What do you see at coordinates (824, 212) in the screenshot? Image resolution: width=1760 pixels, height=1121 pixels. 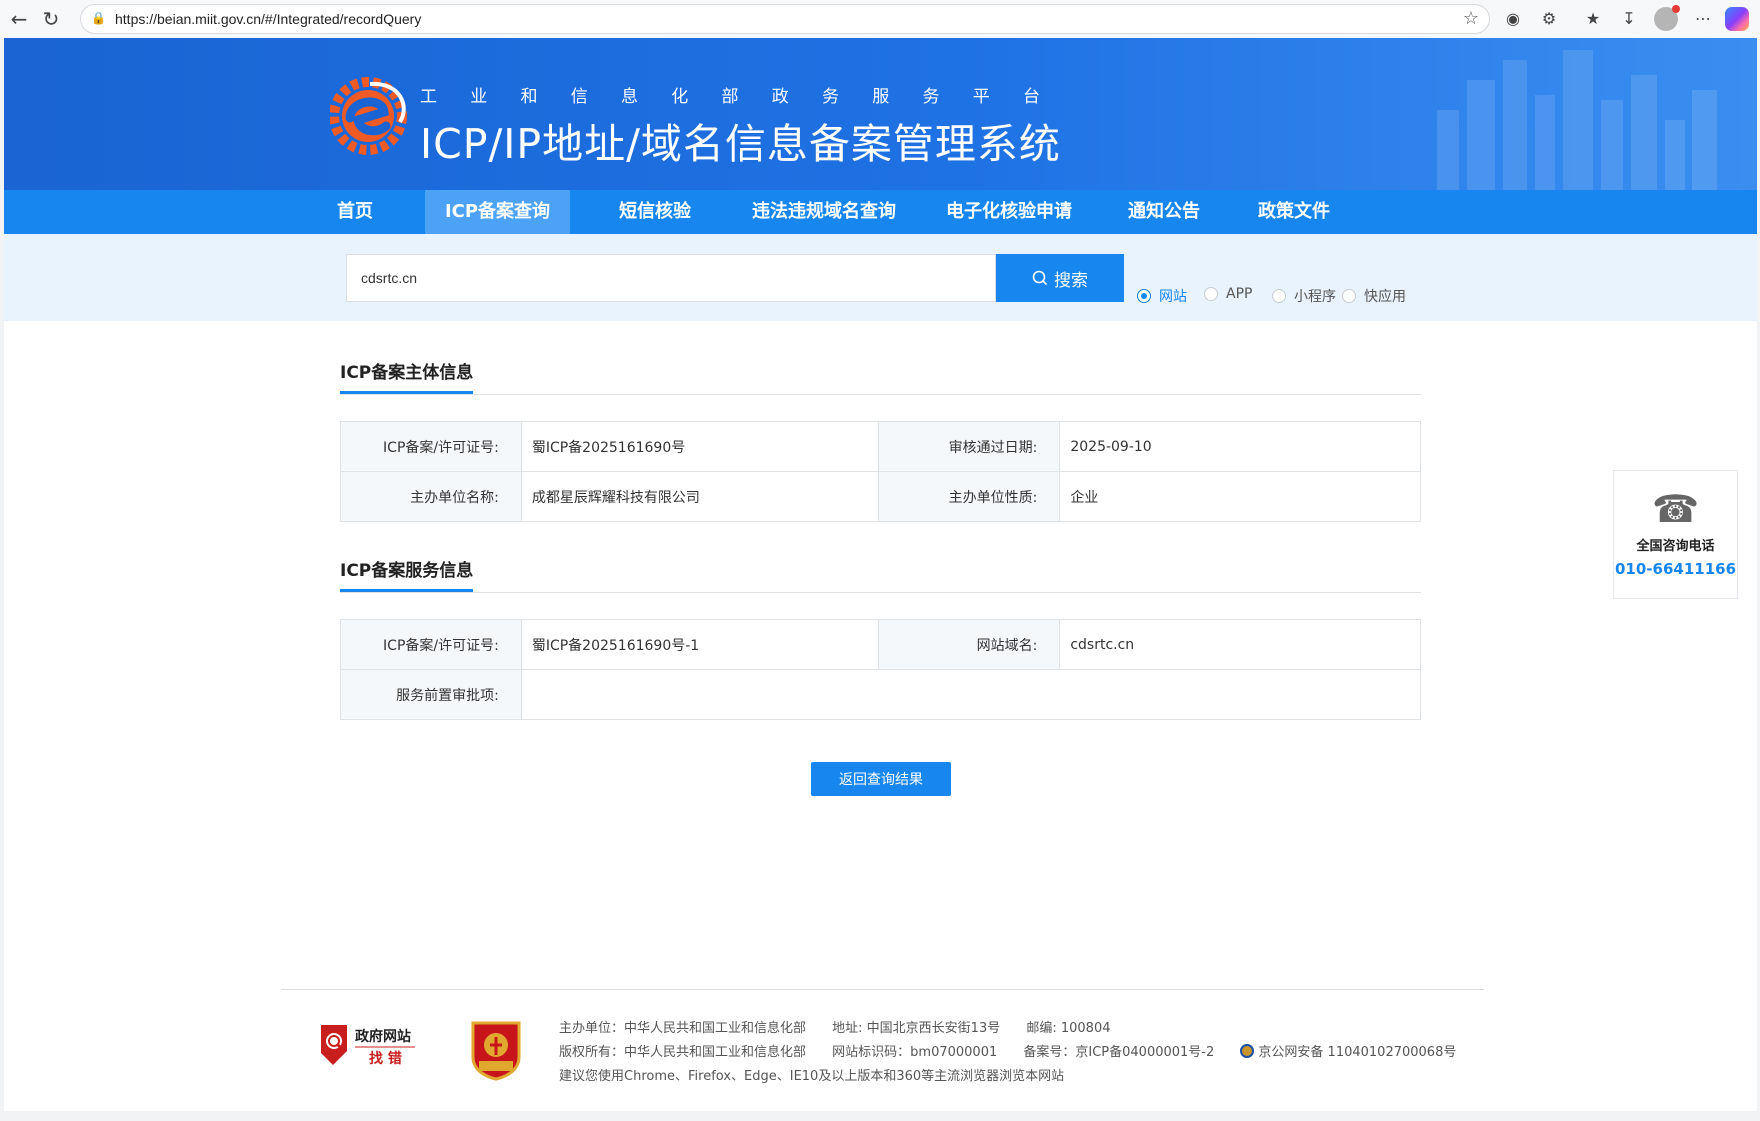 I see `nav-illegal-domain: 违法违规域名查询` at bounding box center [824, 212].